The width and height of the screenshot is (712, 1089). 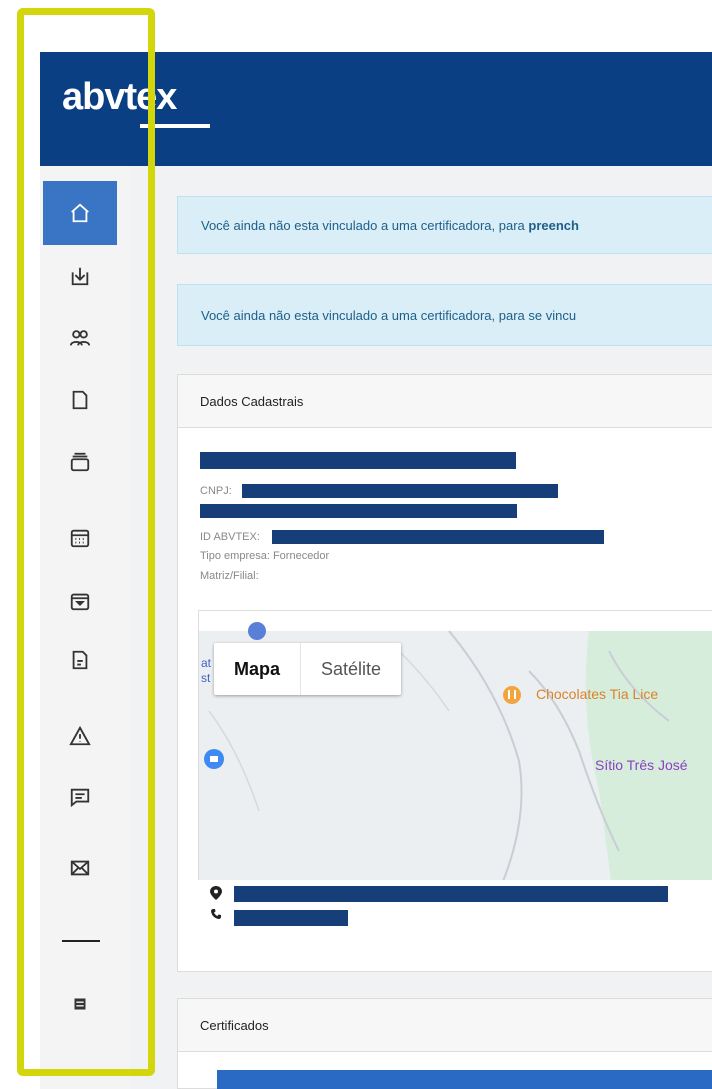 I want to click on sidebar-item-home, so click(x=80, y=213).